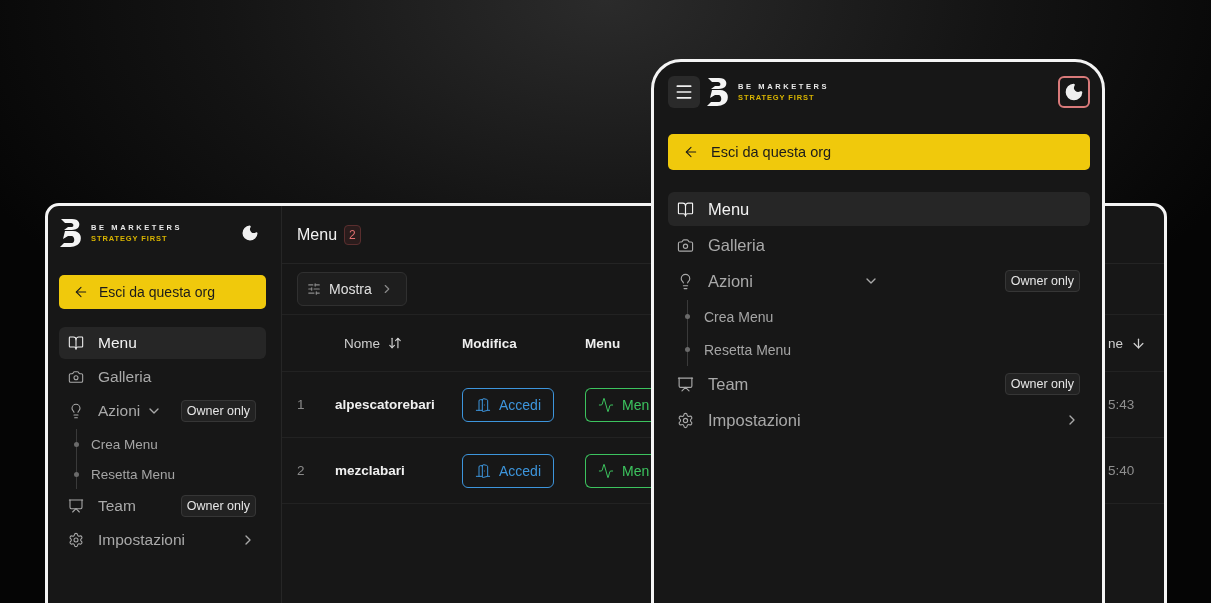  What do you see at coordinates (368, 343) in the screenshot?
I see `column-header: Nome` at bounding box center [368, 343].